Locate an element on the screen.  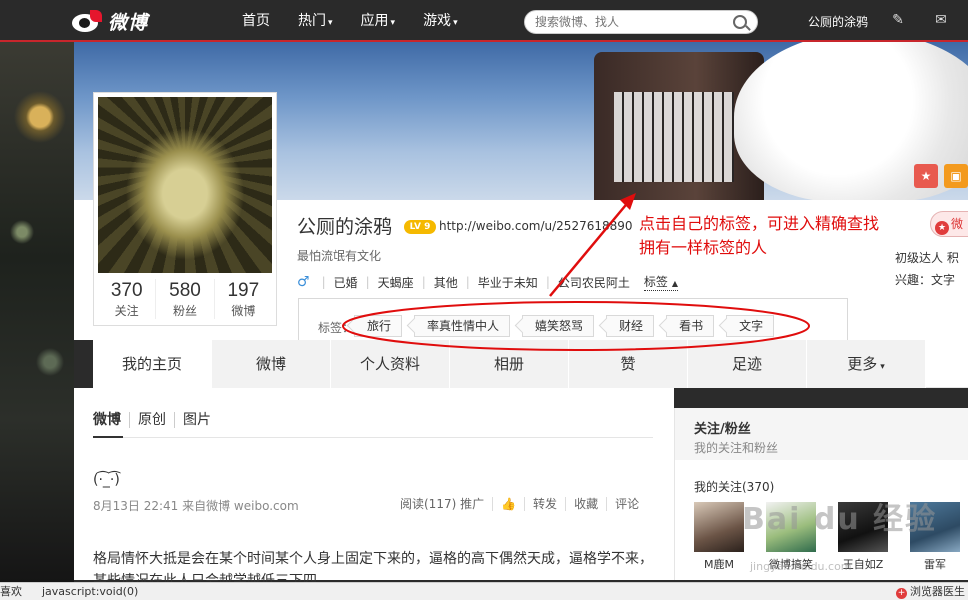
subtab-active-underline is located at coordinates (108, 437).